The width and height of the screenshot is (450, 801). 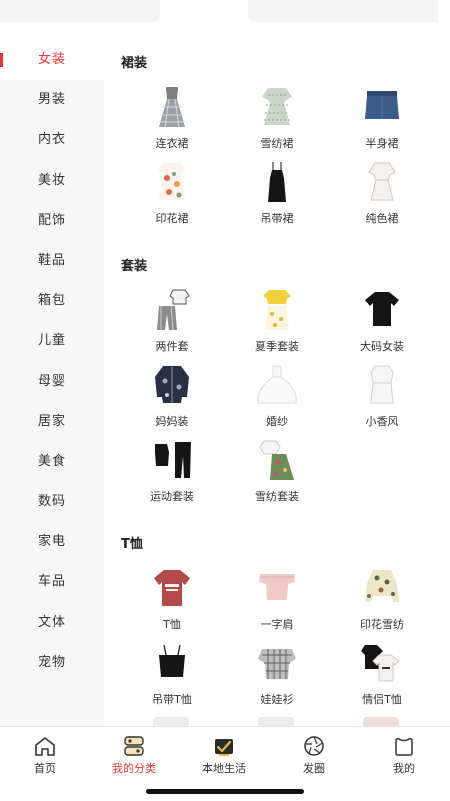 What do you see at coordinates (52, 140) in the screenshot?
I see `sidebar-item-underwear: 内衣` at bounding box center [52, 140].